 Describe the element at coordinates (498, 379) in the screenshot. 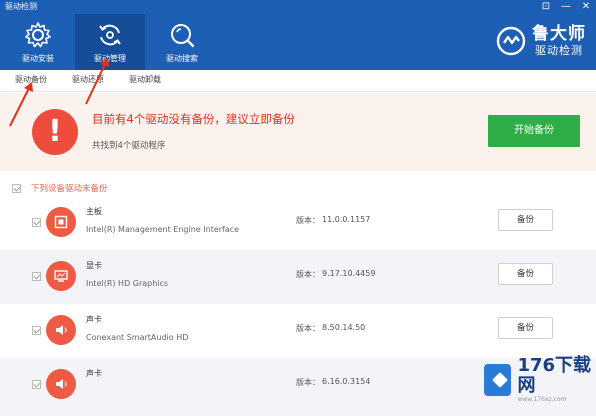

I see `watermark-logo-icon` at that location.